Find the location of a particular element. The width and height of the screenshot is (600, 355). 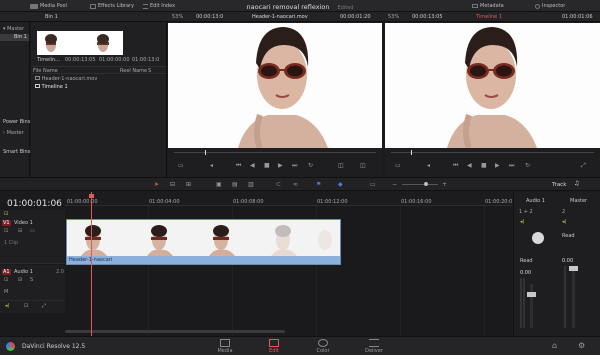

timeline-thumbnail is located at coordinates (80, 43).